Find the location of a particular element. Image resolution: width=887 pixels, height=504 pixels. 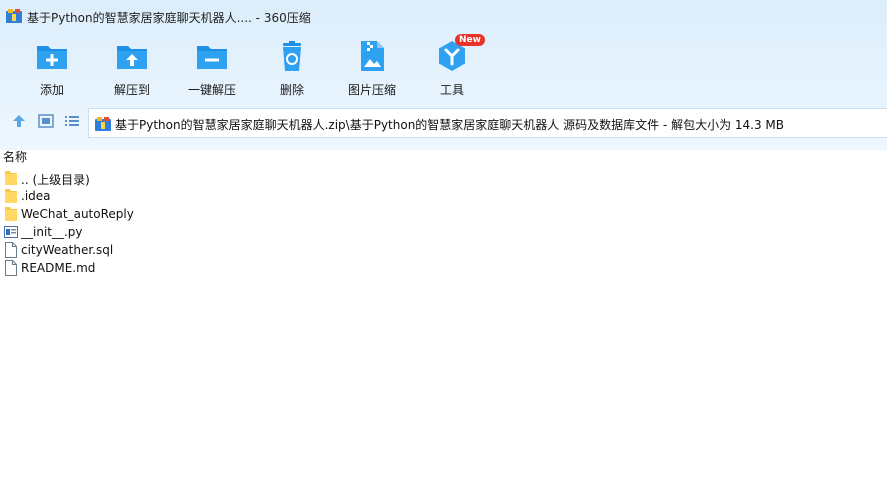

extract-to-icon is located at coordinates (132, 57).